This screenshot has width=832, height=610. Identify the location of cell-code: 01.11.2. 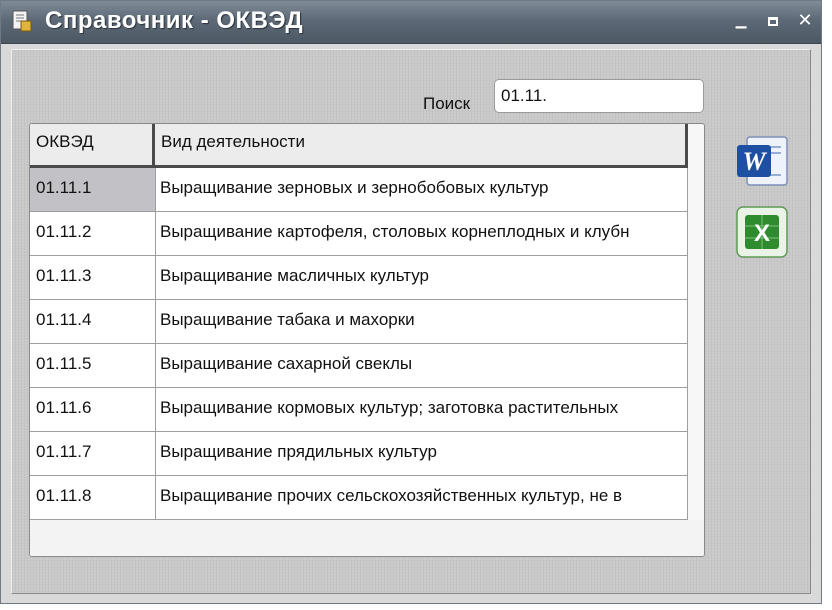
(93, 233).